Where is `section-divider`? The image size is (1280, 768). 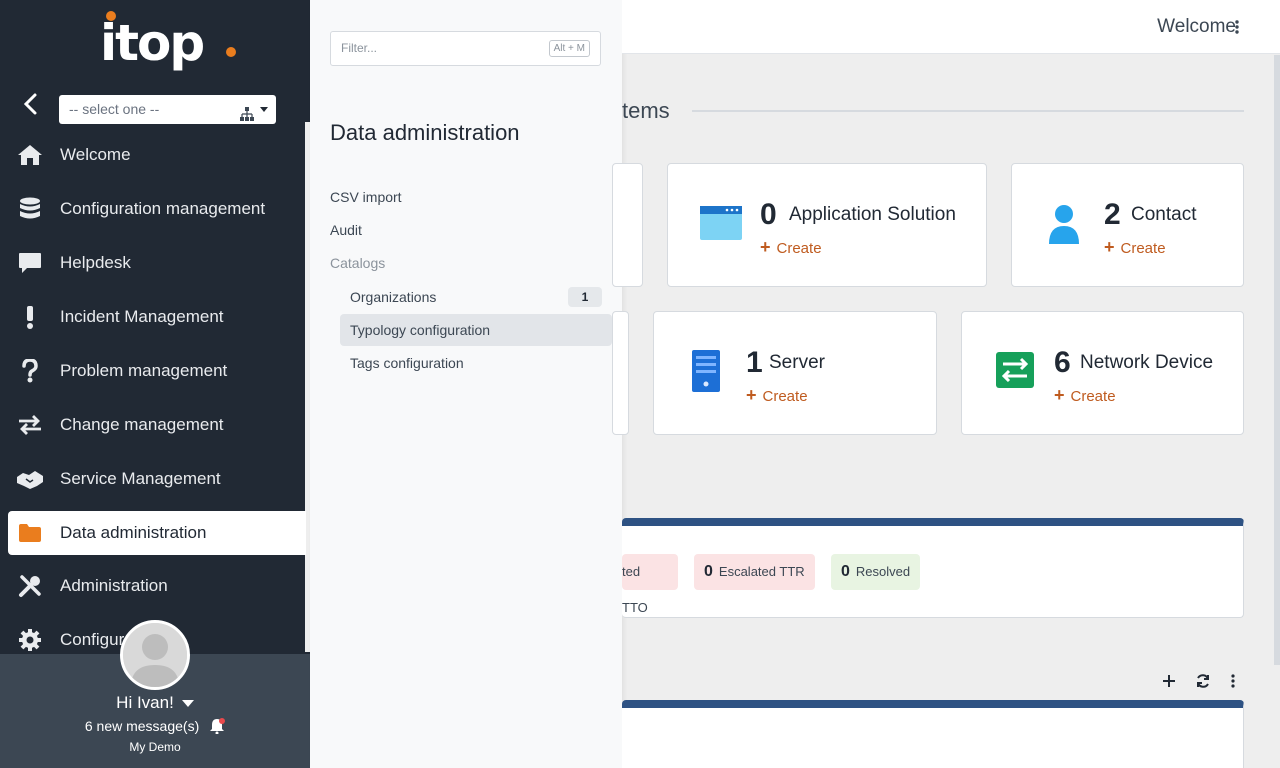
section-divider is located at coordinates (968, 111).